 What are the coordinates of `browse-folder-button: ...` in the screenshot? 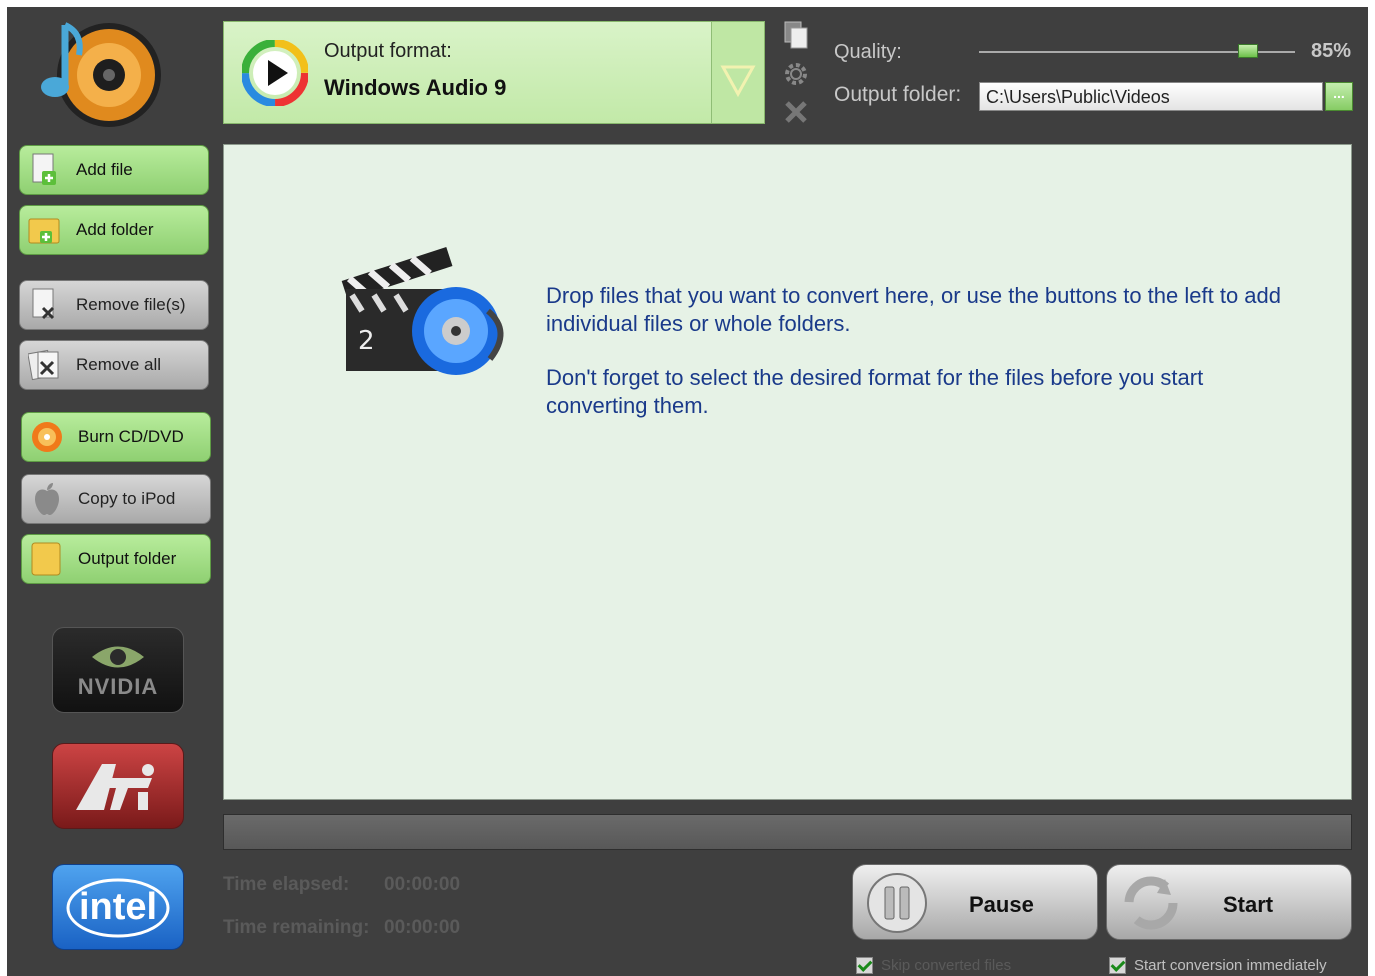 It's located at (1339, 96).